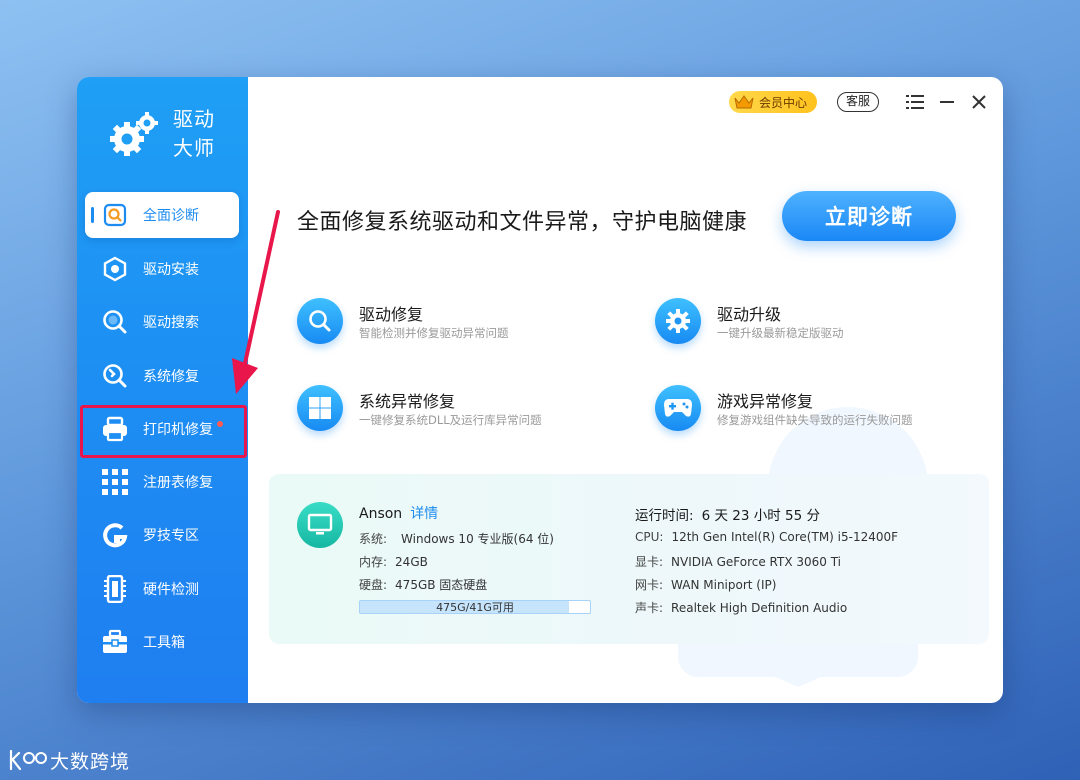 This screenshot has height=780, width=1080. What do you see at coordinates (759, 608) in the screenshot?
I see `audio-value: Realtek High Definition Audio` at bounding box center [759, 608].